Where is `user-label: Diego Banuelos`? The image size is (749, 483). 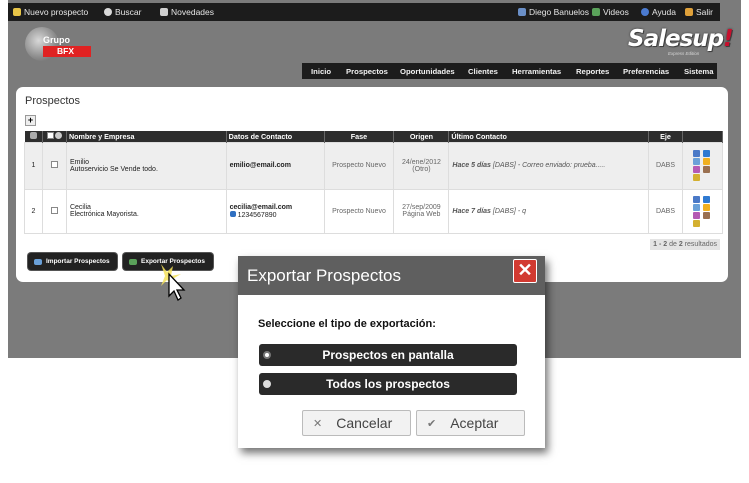 user-label: Diego Banuelos is located at coordinates (559, 12).